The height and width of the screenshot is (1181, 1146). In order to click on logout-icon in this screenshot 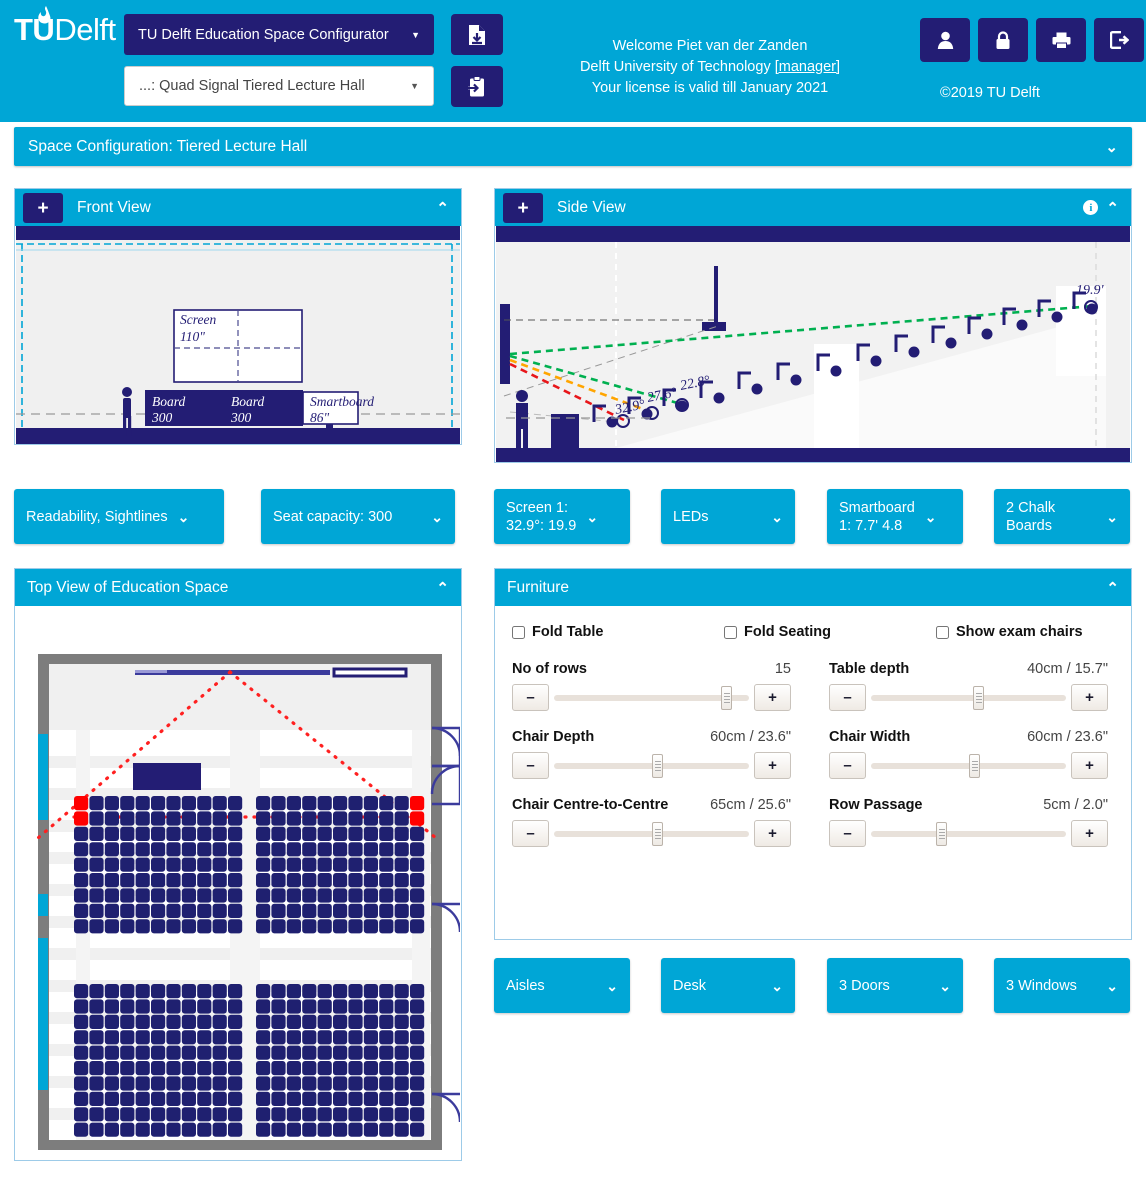, I will do `click(1119, 40)`.